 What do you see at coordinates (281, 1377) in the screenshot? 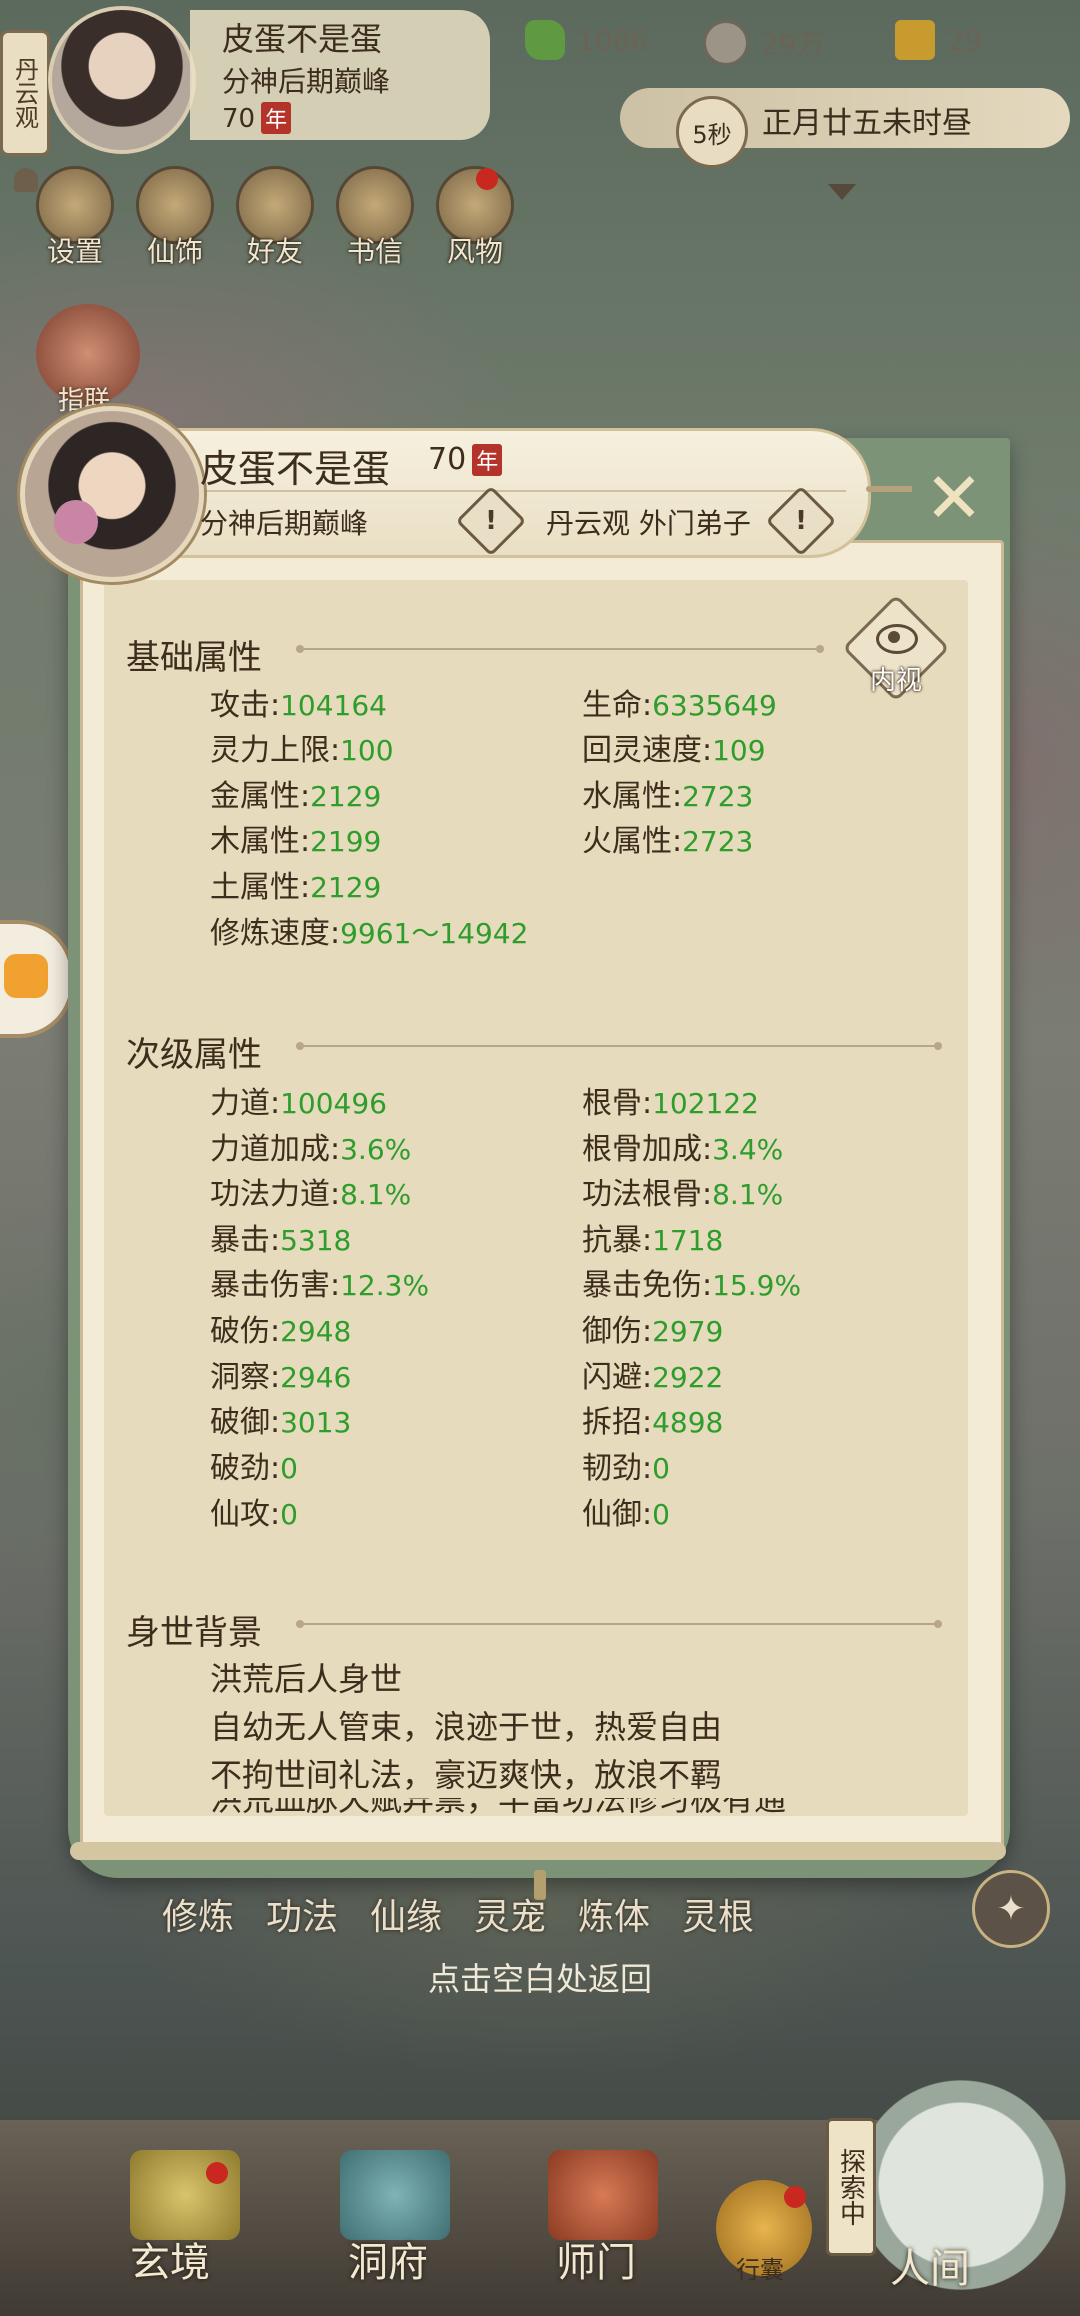
I see `attr-insight: 洞察:2946` at bounding box center [281, 1377].